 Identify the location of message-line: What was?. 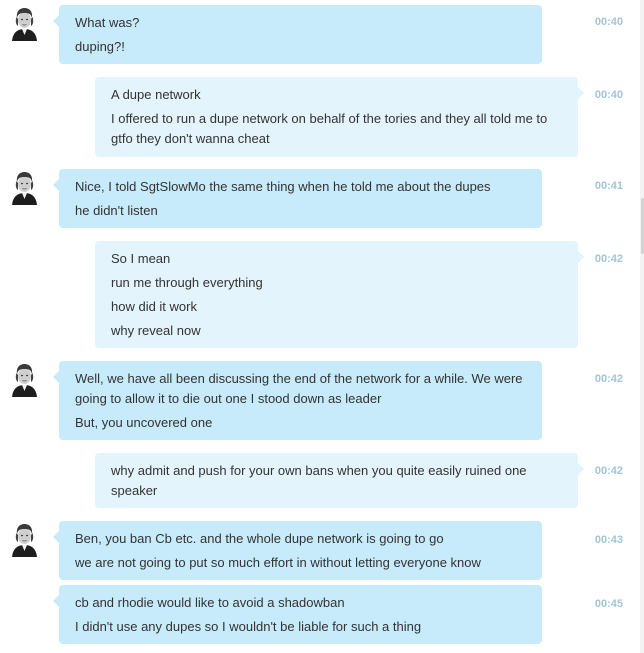
(107, 22).